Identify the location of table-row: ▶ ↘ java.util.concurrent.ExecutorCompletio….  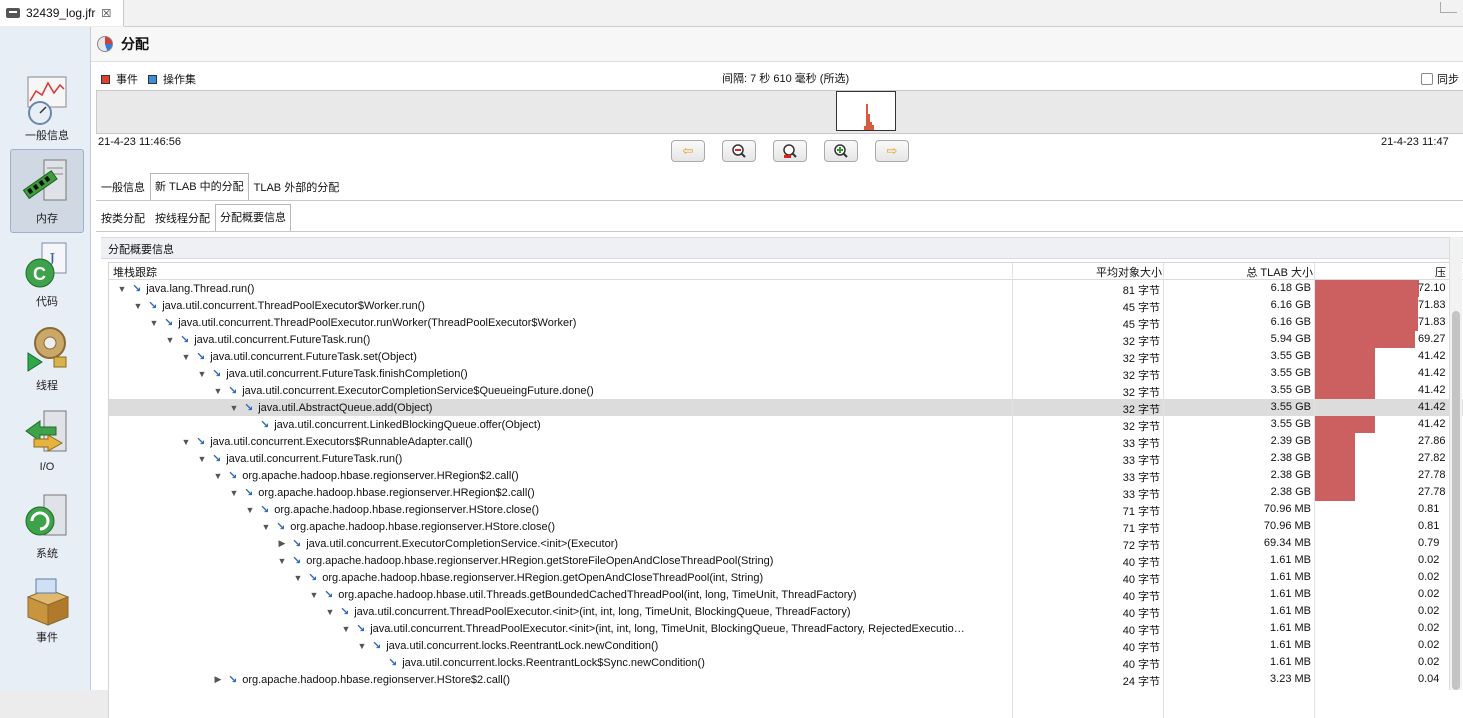
(786, 543).